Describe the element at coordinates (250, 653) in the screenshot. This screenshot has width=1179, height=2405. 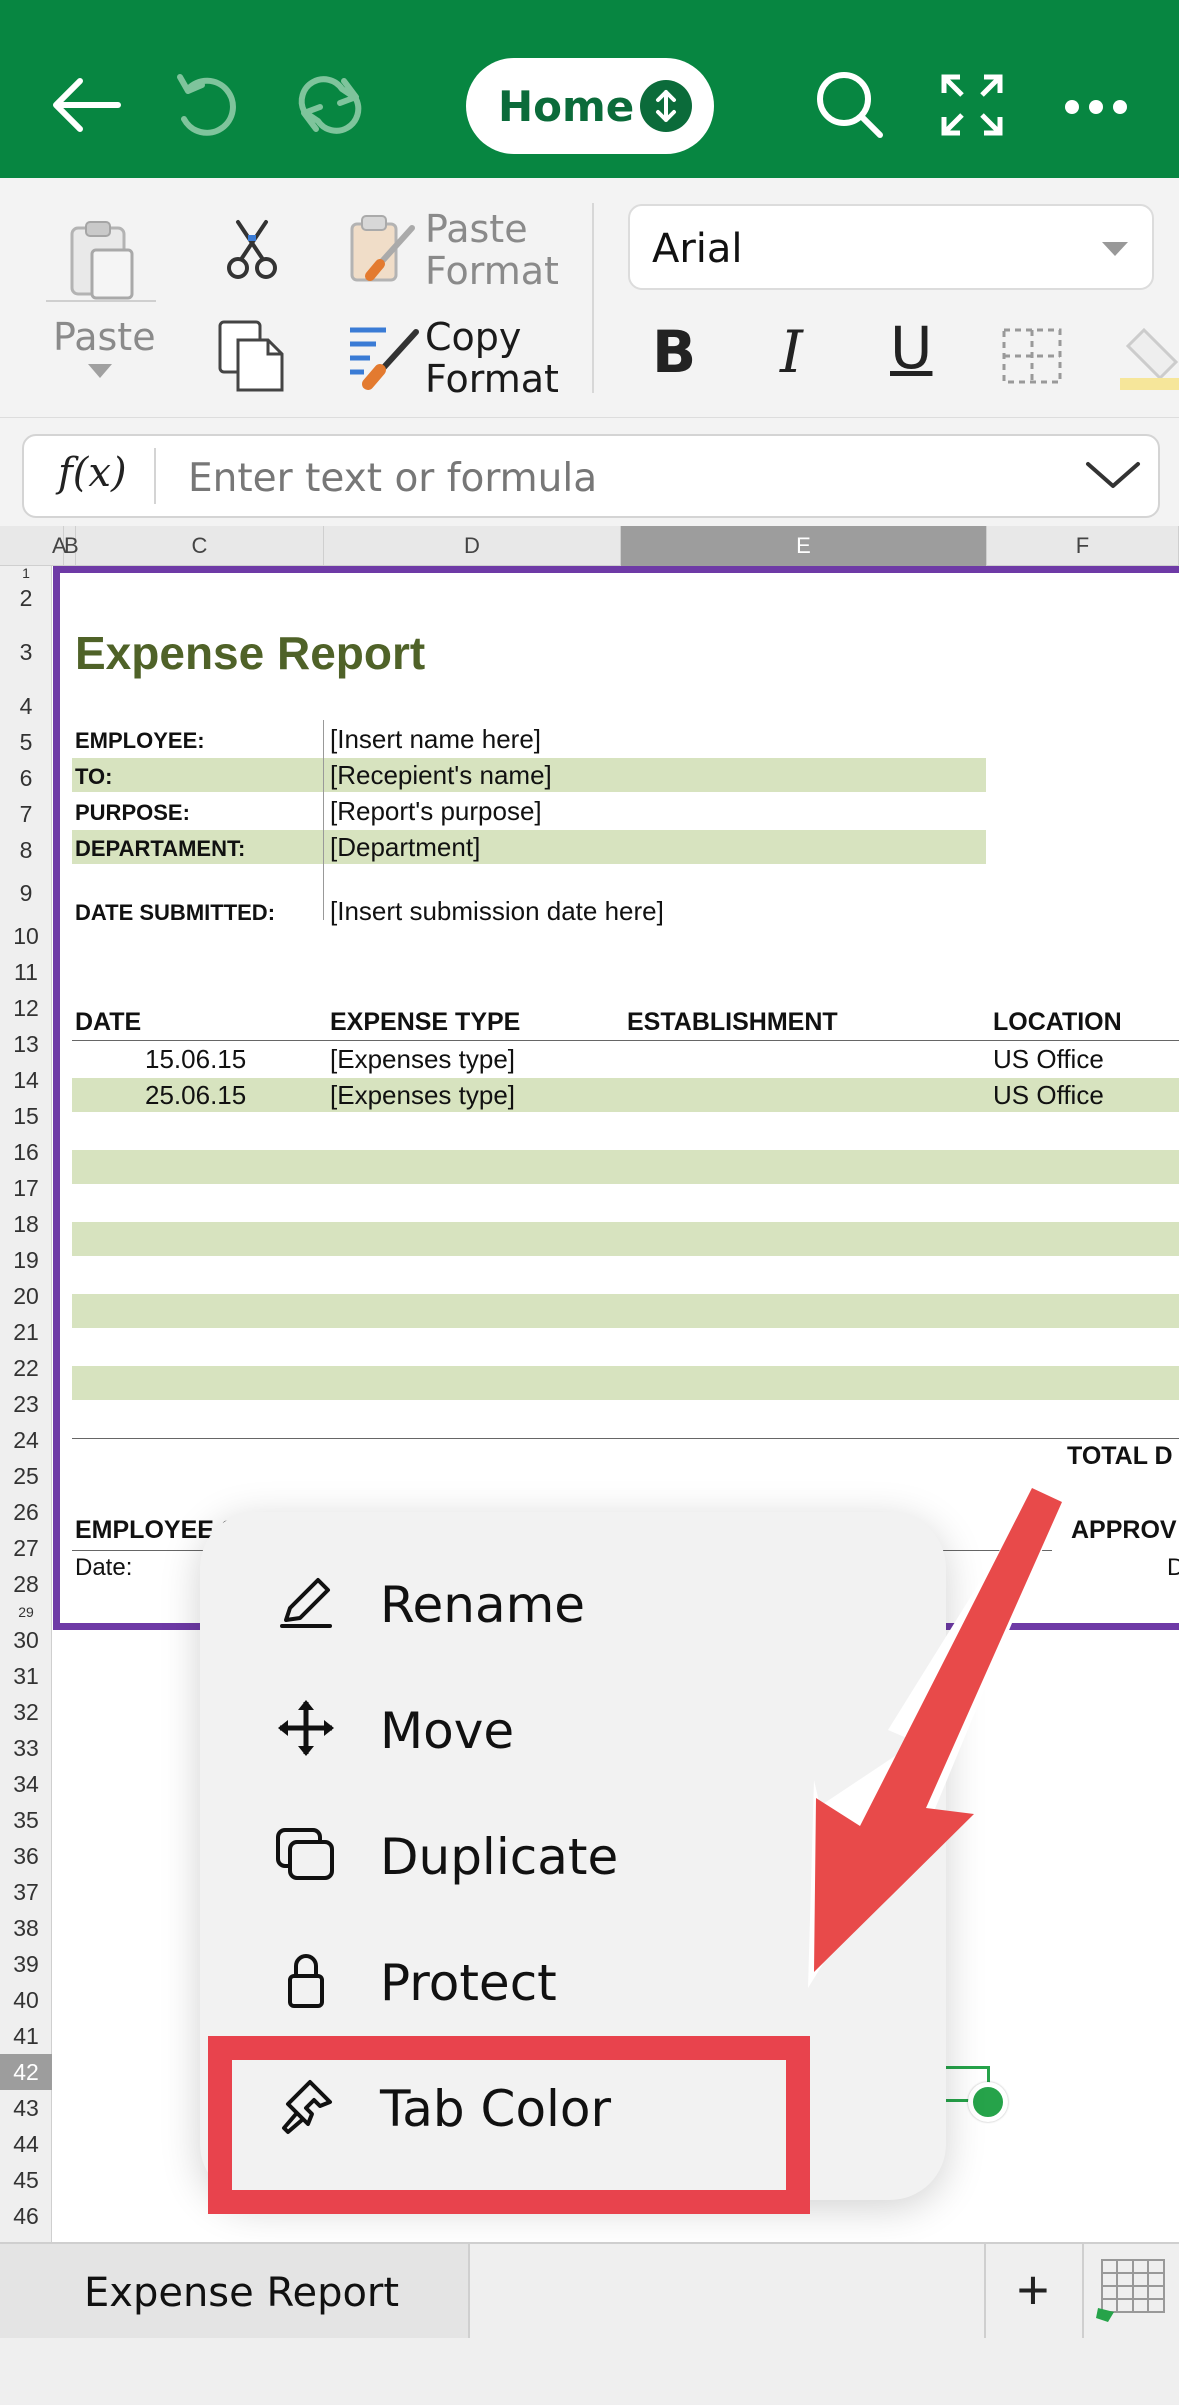
I see `sheet-title: Expense Report` at that location.